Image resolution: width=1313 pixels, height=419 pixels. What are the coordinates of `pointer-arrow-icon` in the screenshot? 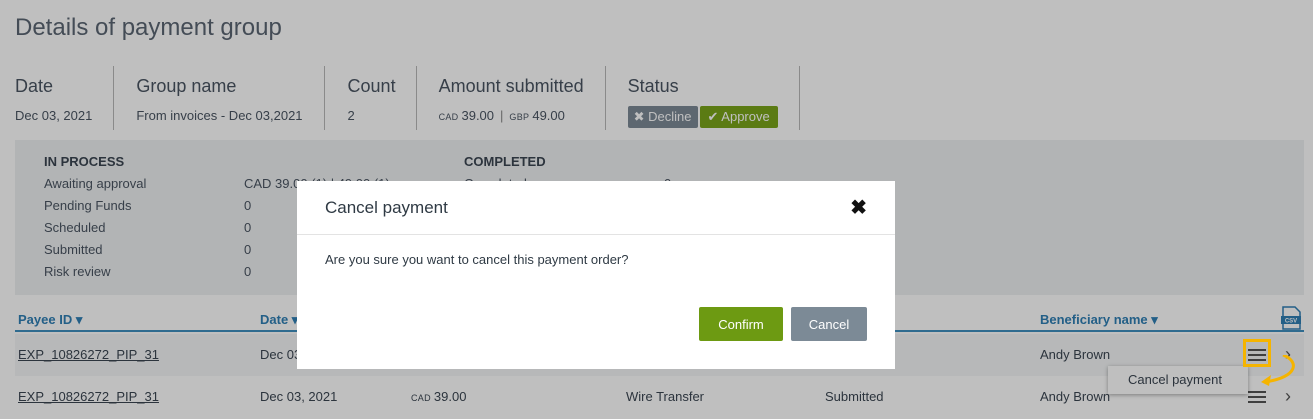 It's located at (1278, 370).